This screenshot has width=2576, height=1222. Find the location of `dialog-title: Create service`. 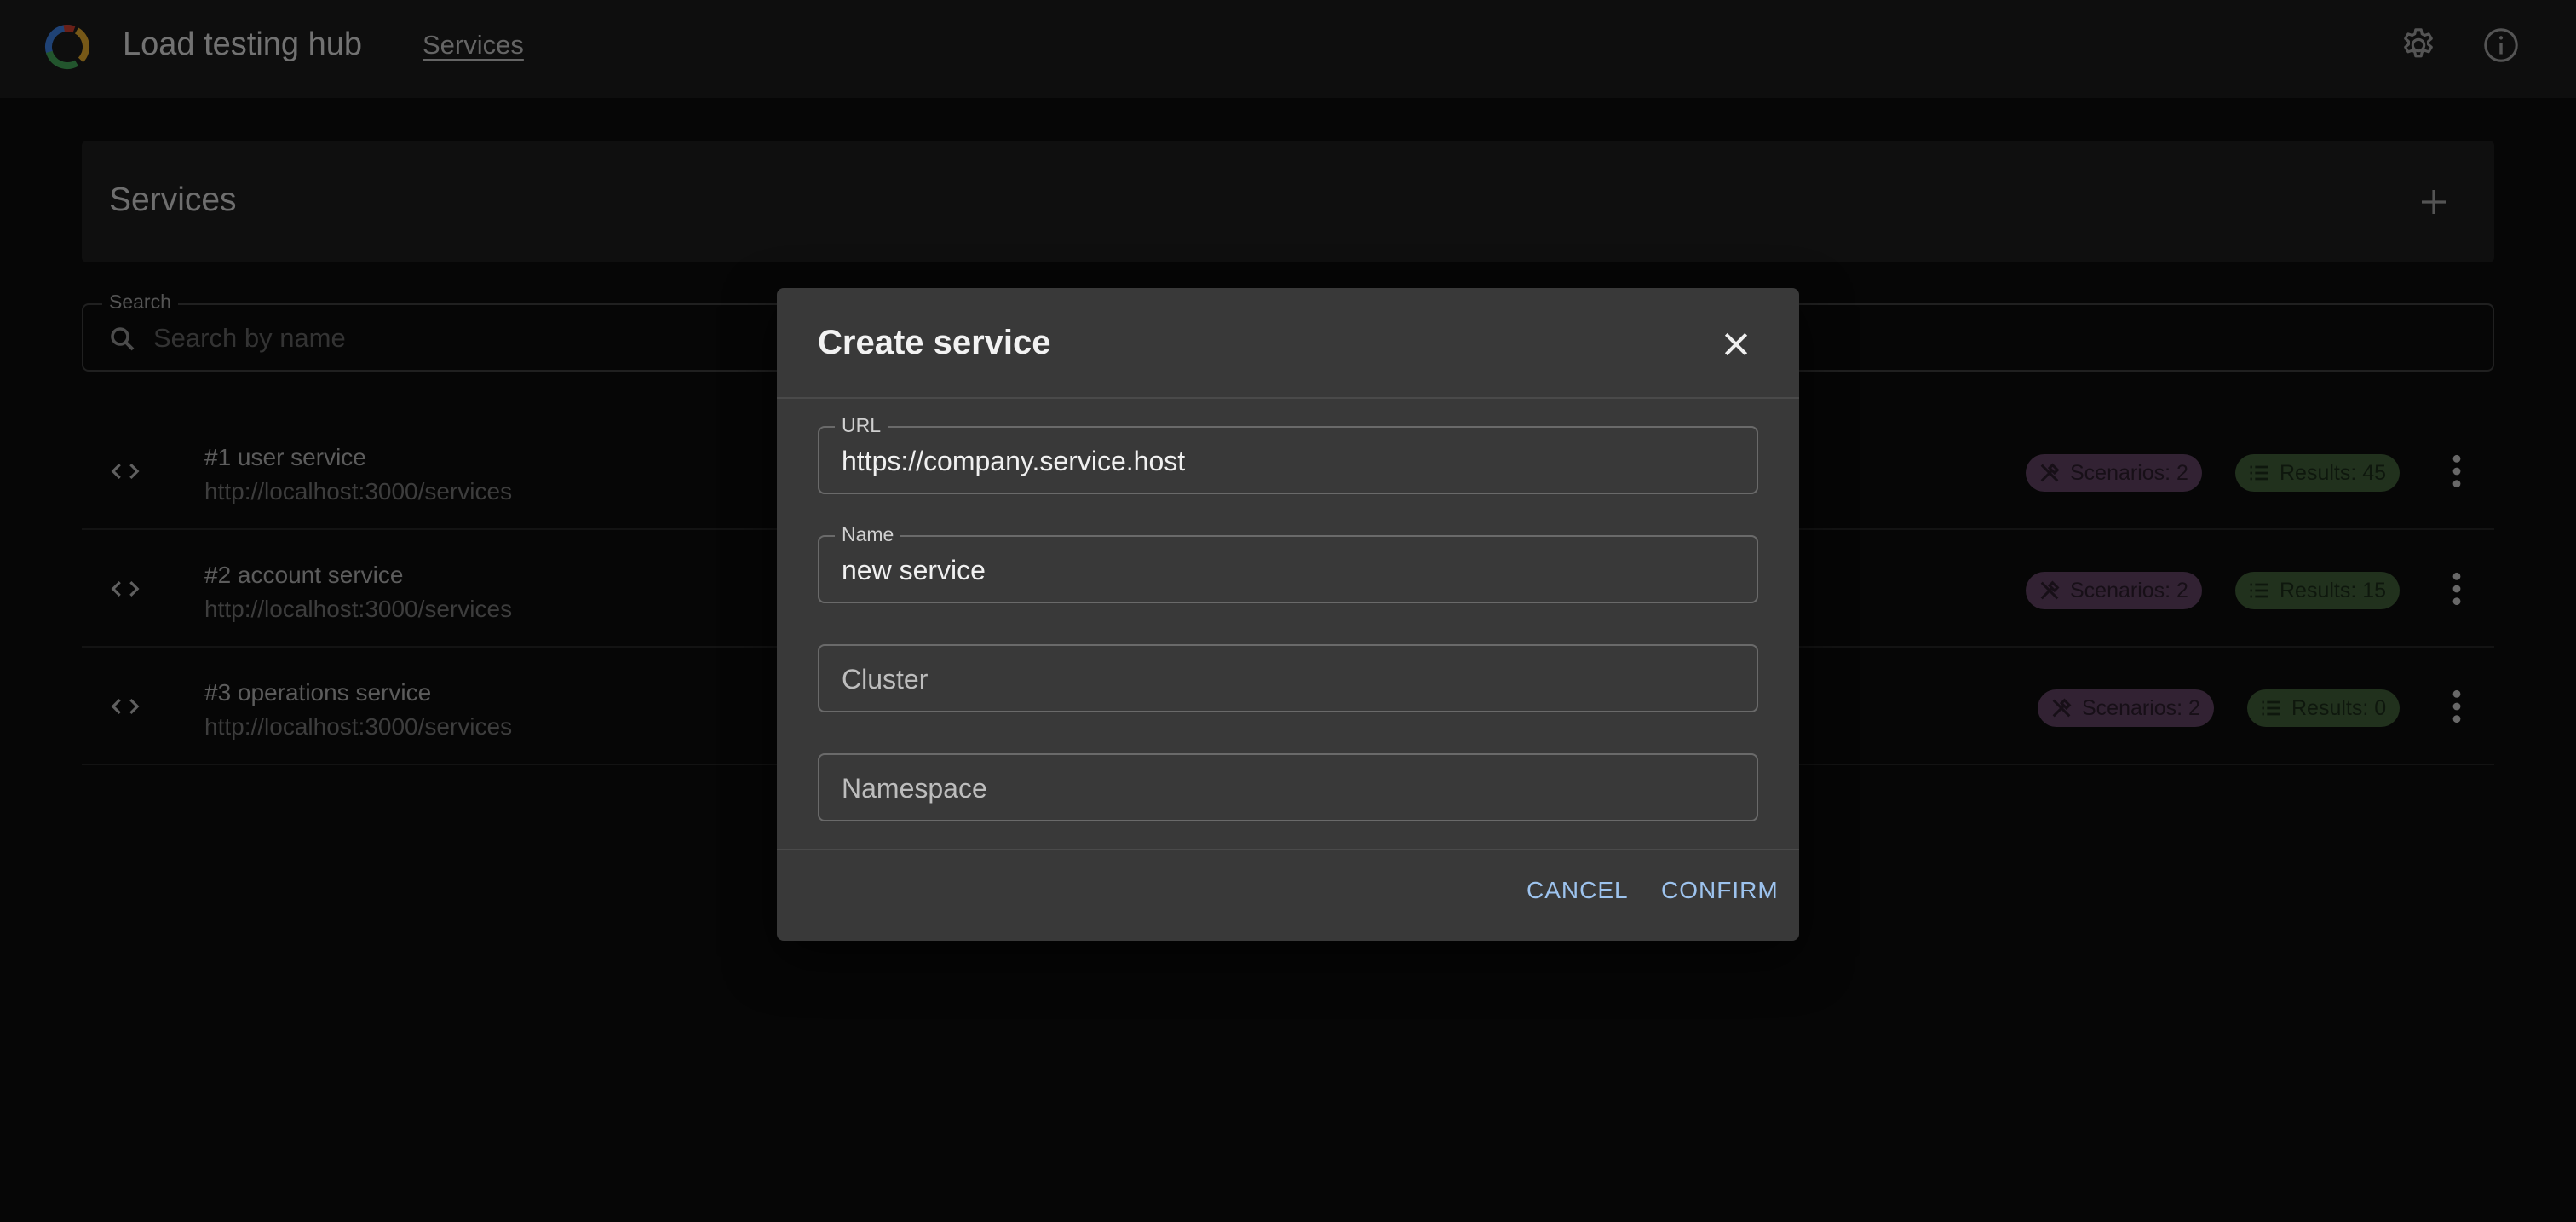

dialog-title: Create service is located at coordinates (935, 342).